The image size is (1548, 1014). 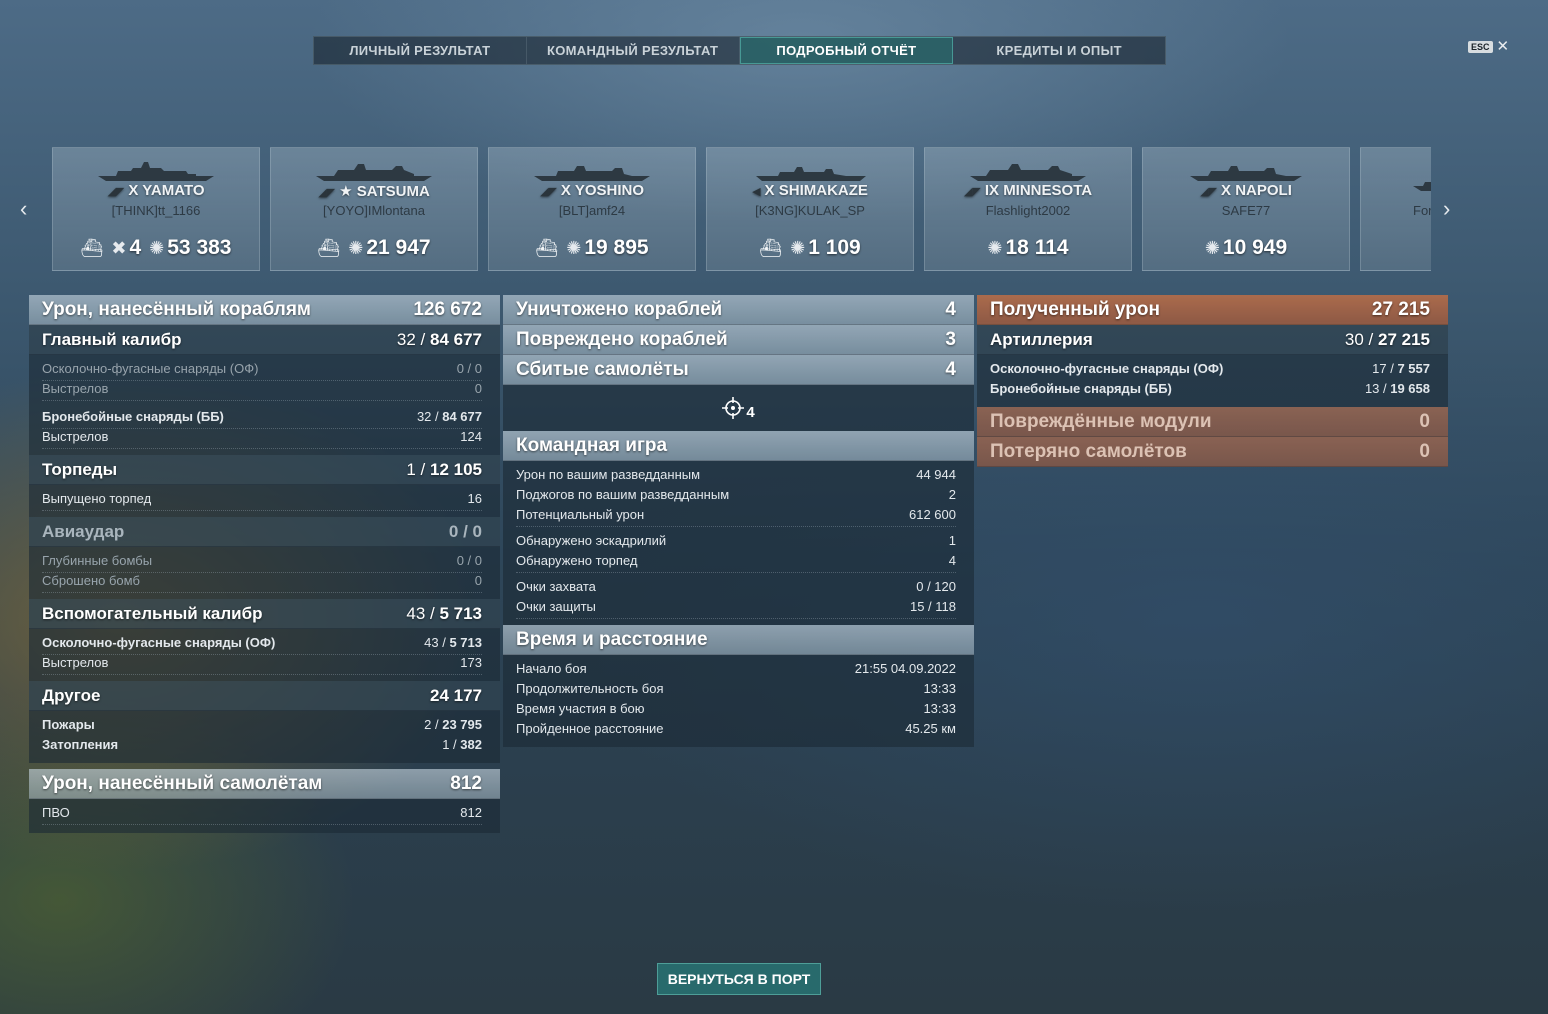 What do you see at coordinates (736, 708) in the screenshot?
I see `stat-row: Время участия в бою 13:33` at bounding box center [736, 708].